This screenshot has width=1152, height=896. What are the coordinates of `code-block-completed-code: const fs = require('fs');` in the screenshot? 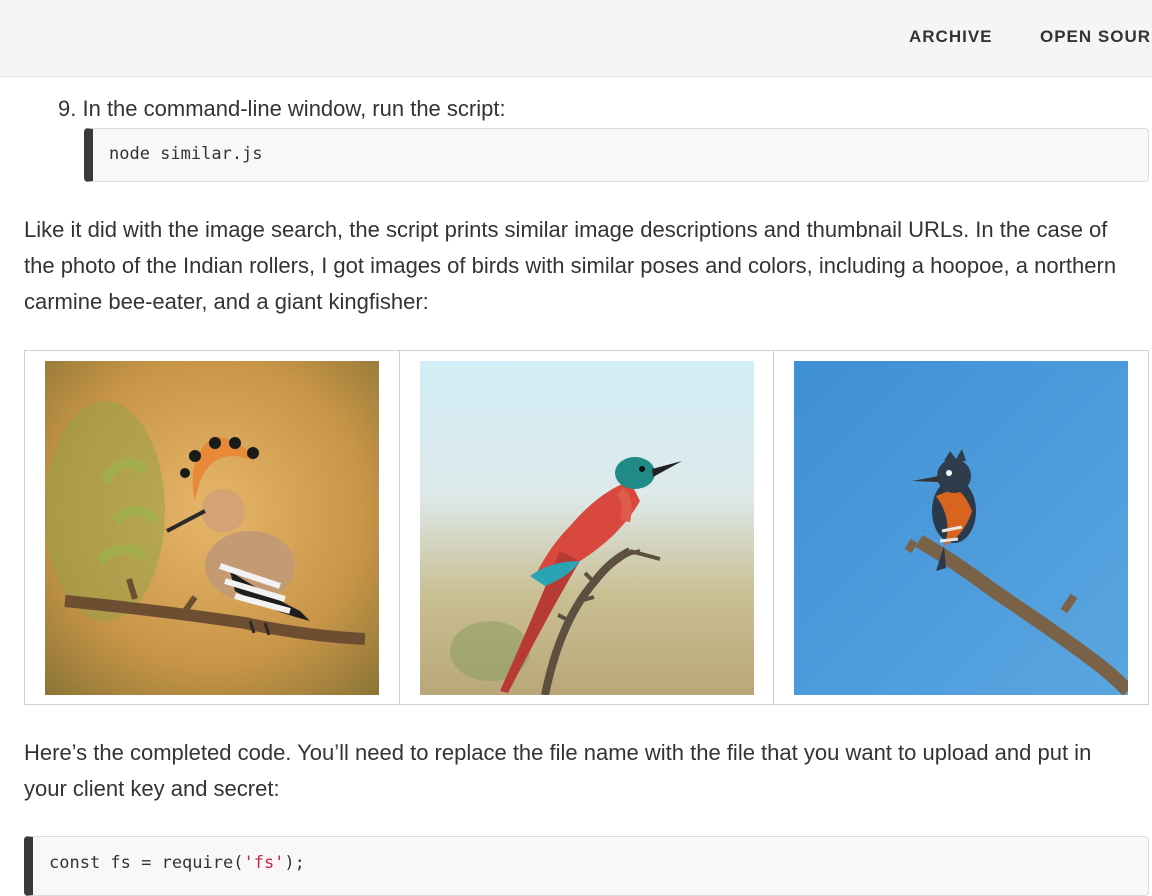 It's located at (586, 866).